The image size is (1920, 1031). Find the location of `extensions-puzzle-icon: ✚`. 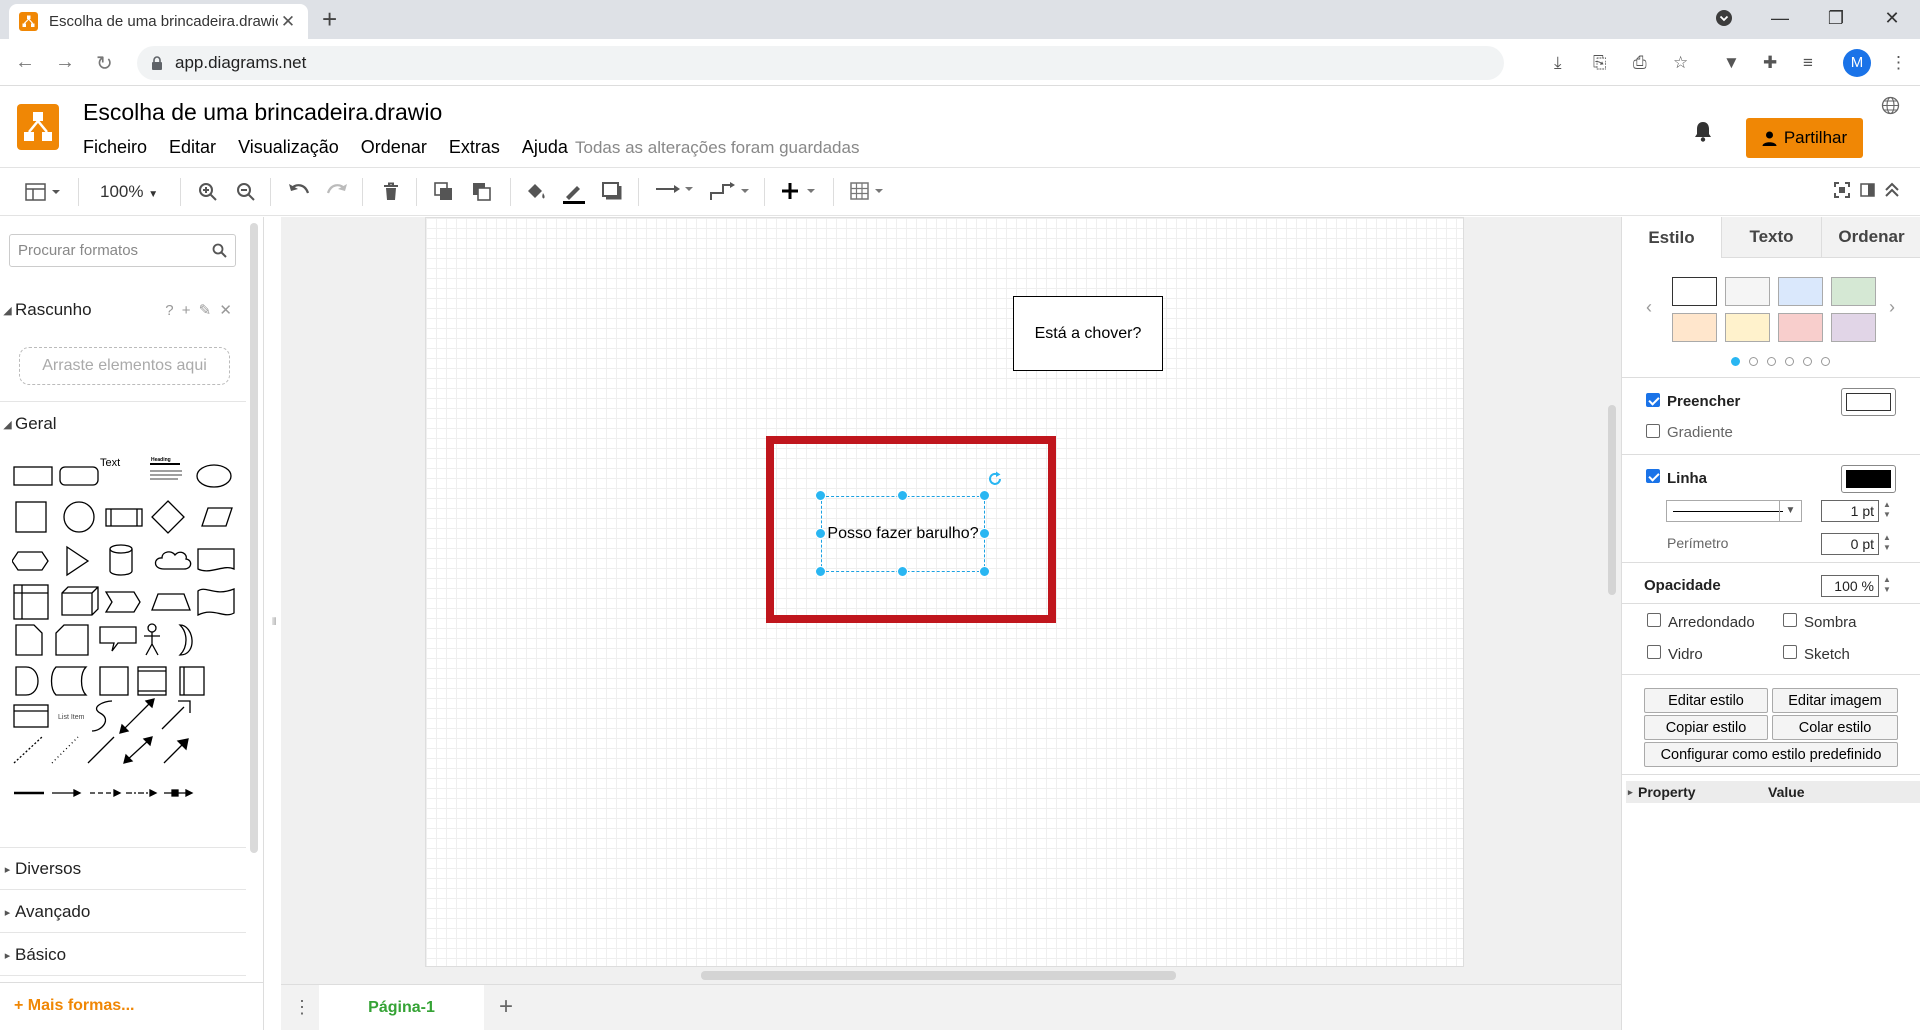

extensions-puzzle-icon: ✚ is located at coordinates (1770, 63).